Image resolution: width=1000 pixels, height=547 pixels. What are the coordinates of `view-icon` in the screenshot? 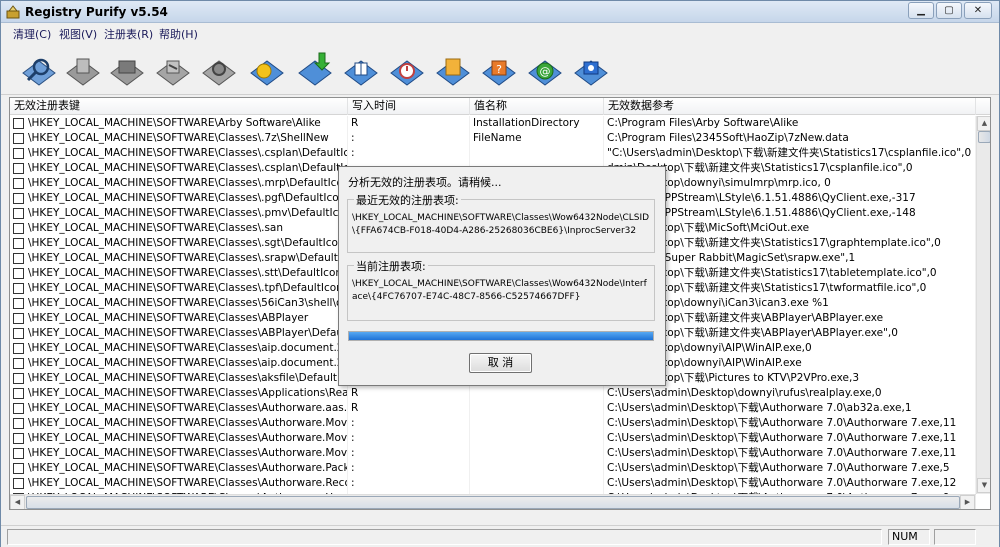 It's located at (361, 69).